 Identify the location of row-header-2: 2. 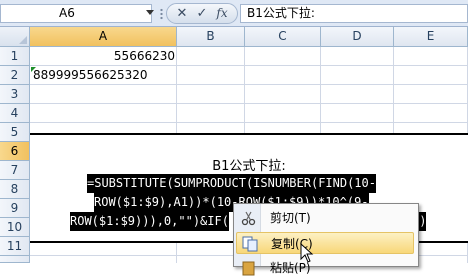
(15, 75).